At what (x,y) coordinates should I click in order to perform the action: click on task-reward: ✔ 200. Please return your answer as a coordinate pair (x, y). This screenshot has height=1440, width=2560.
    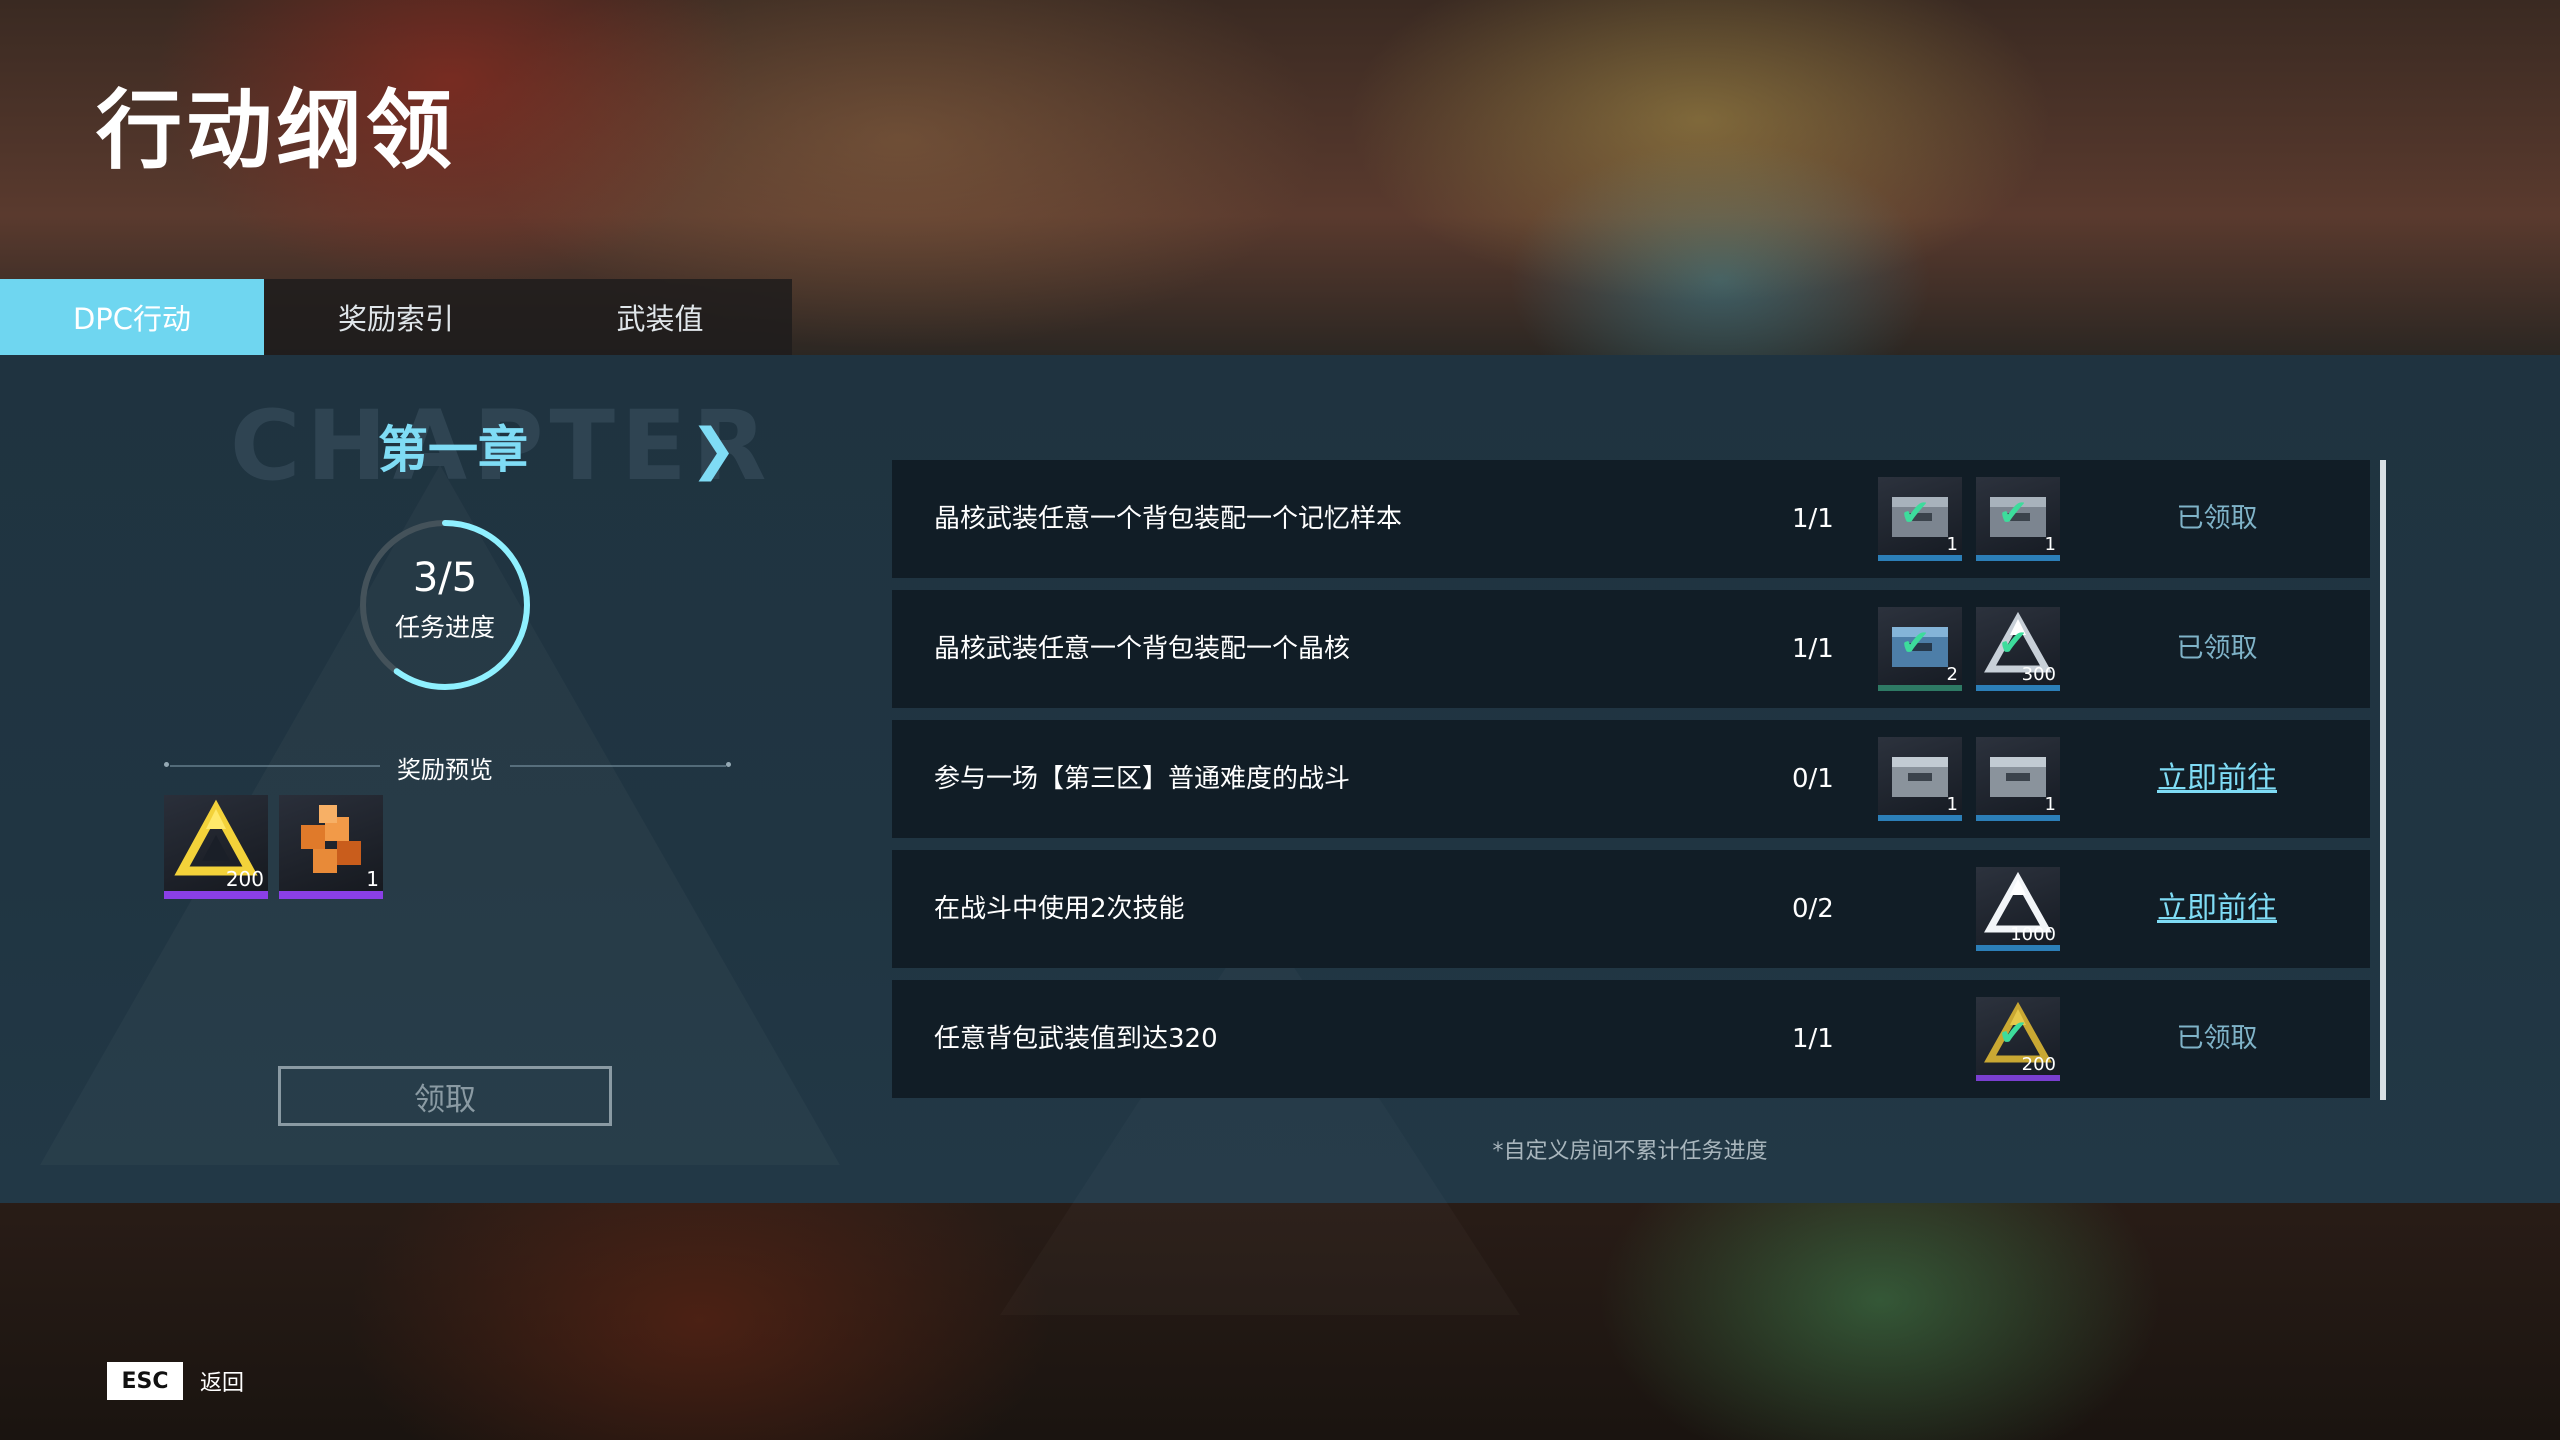
    Looking at the image, I should click on (2018, 1039).